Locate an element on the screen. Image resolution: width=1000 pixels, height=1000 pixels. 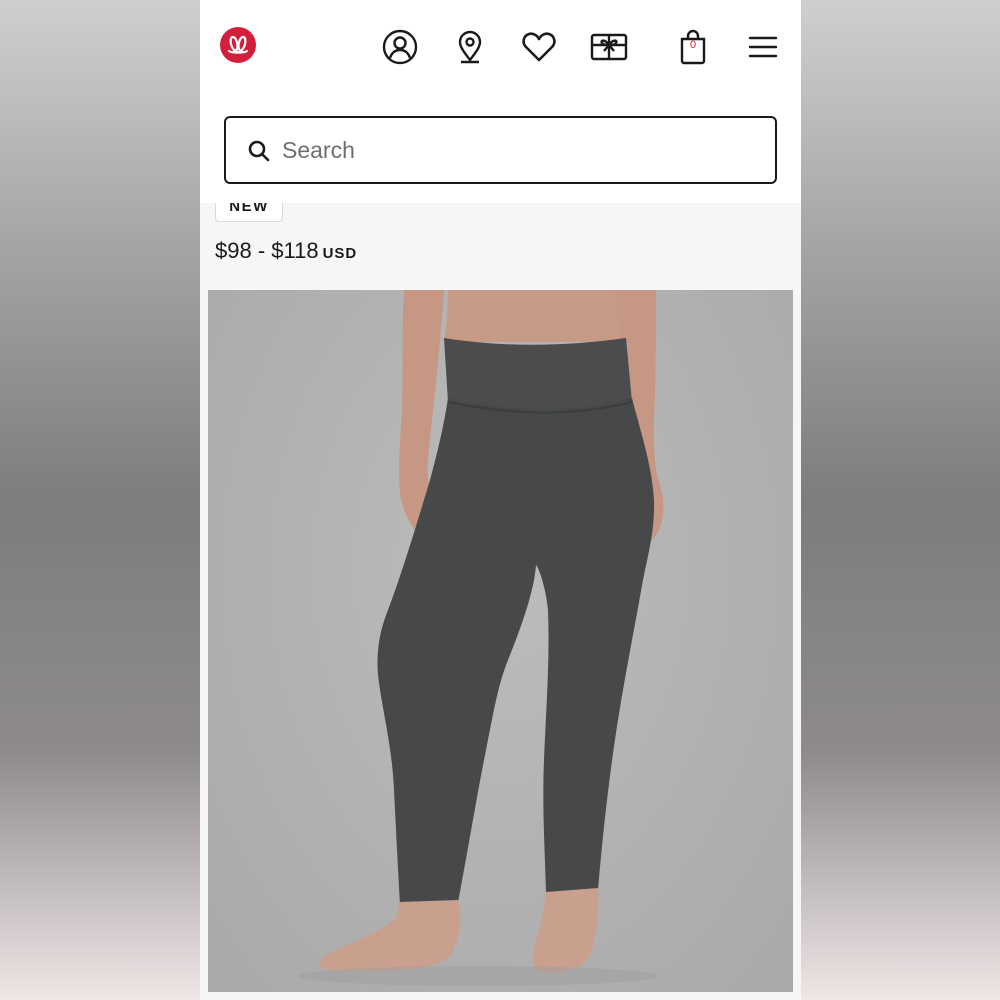
bag-count: 0 is located at coordinates (693, 45).